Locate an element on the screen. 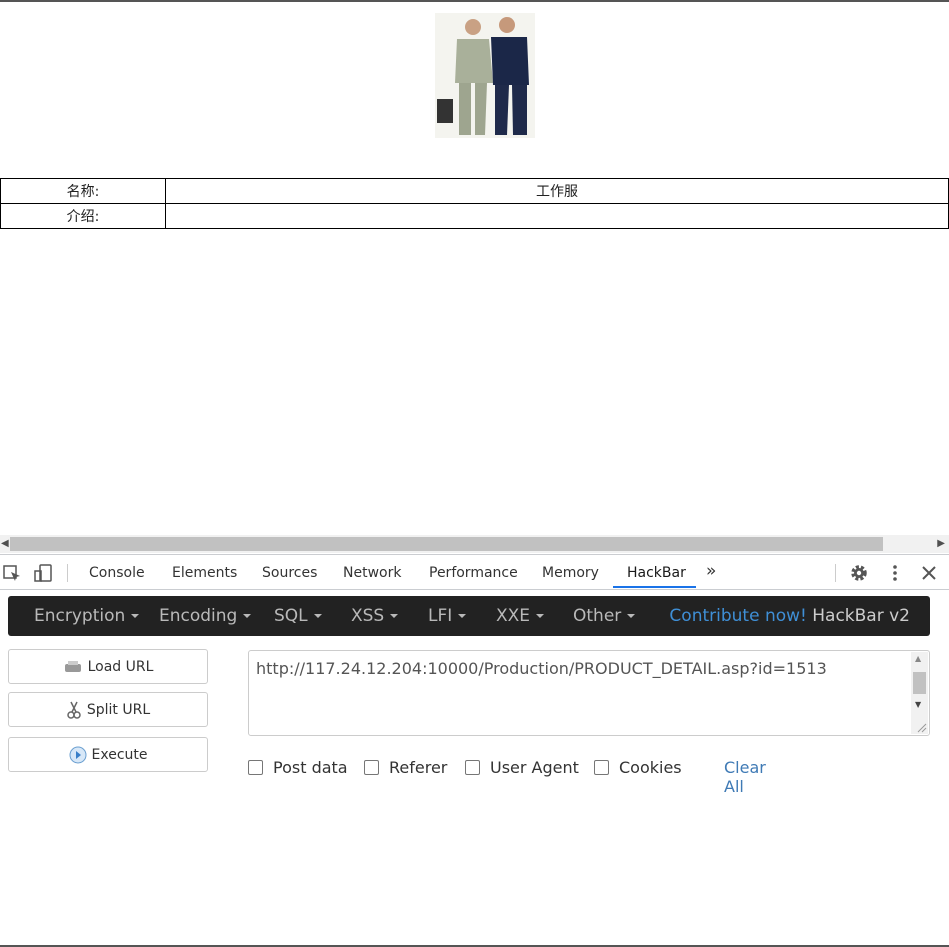 The image size is (949, 947). scroll-left-arrow-icon: ◀ is located at coordinates (5, 543).